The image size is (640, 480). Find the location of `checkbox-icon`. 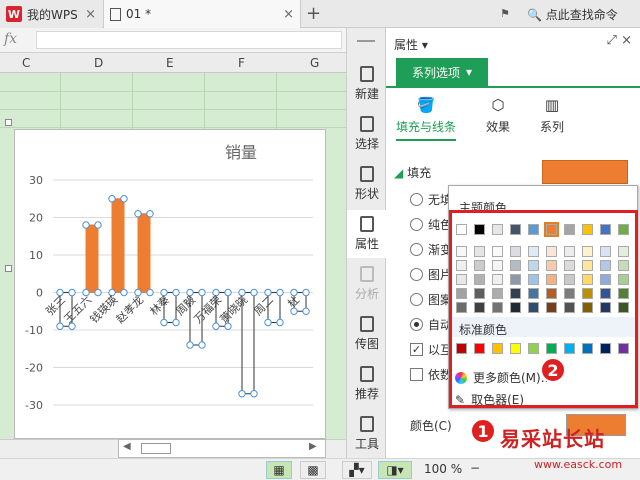

checkbox-icon is located at coordinates (416, 374).